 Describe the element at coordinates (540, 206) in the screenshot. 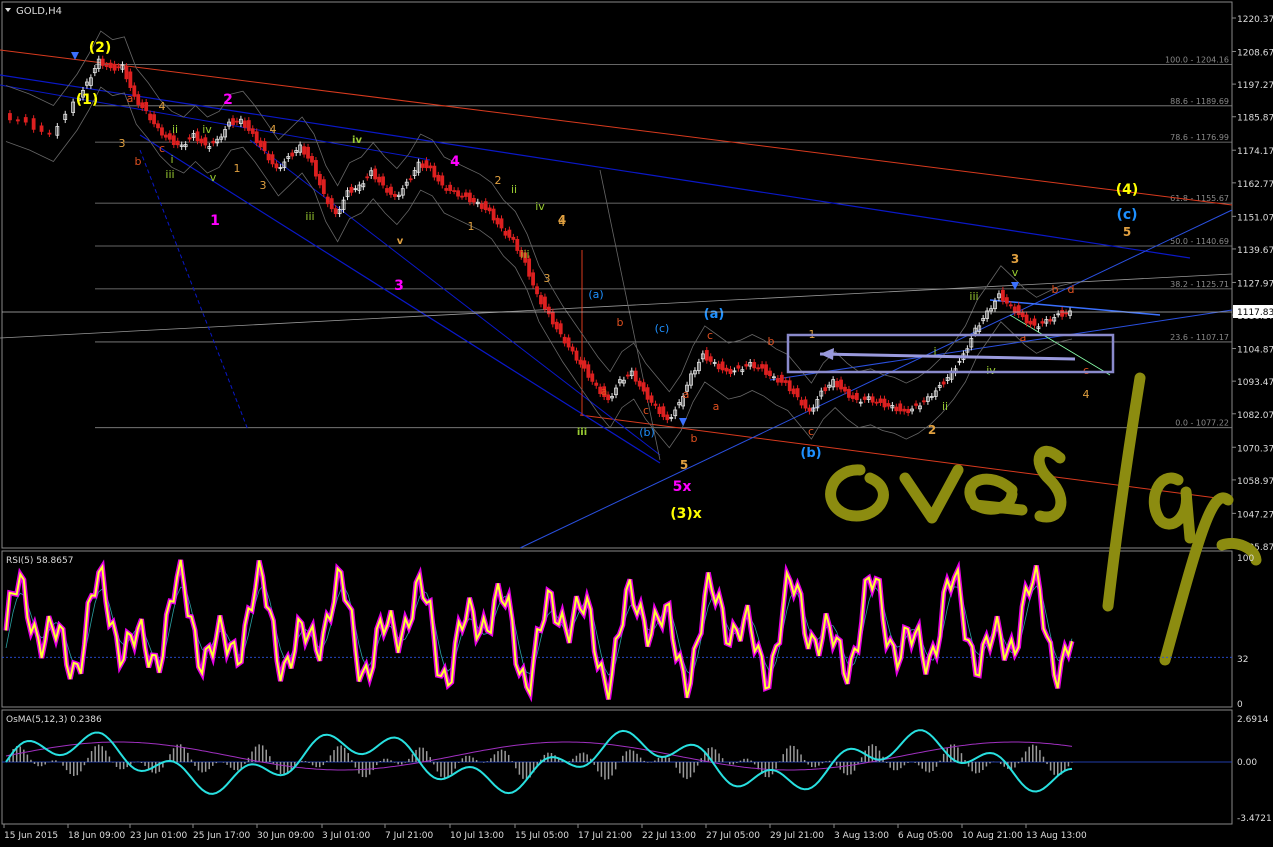

I see `wave-sublabel: iv` at that location.